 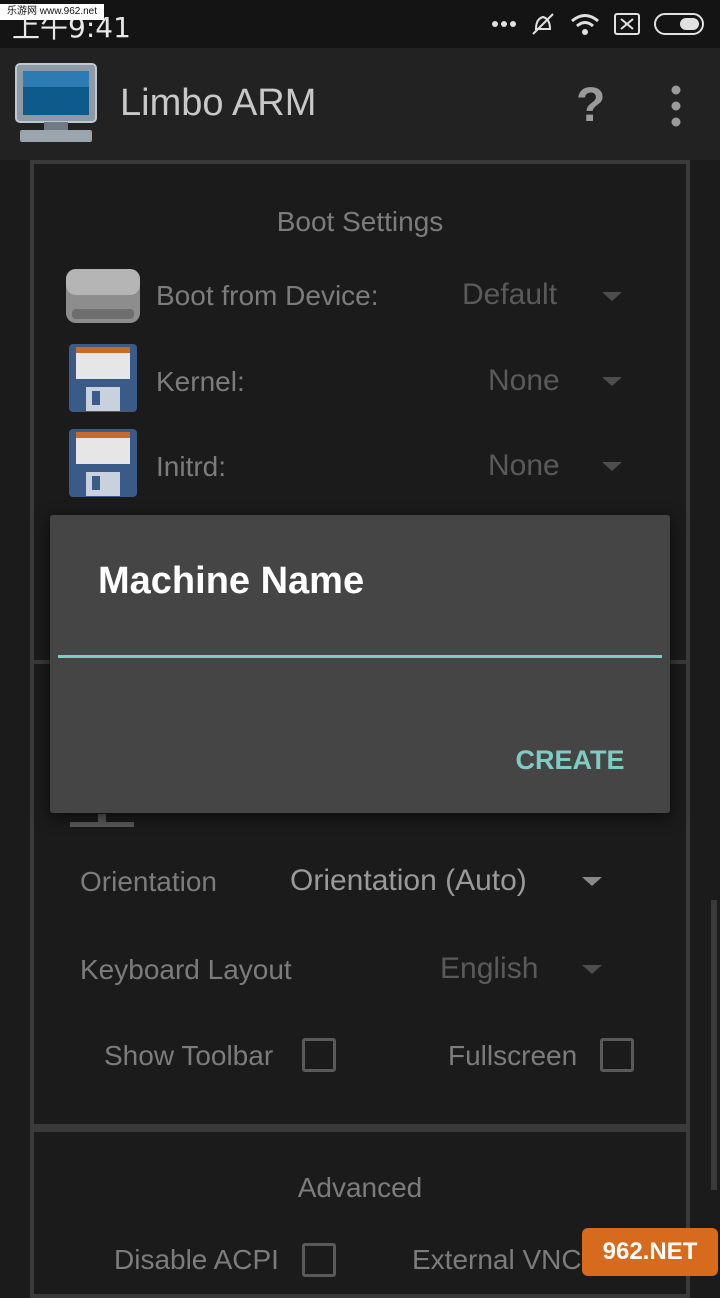 What do you see at coordinates (524, 381) in the screenshot?
I see `kernel-value: None` at bounding box center [524, 381].